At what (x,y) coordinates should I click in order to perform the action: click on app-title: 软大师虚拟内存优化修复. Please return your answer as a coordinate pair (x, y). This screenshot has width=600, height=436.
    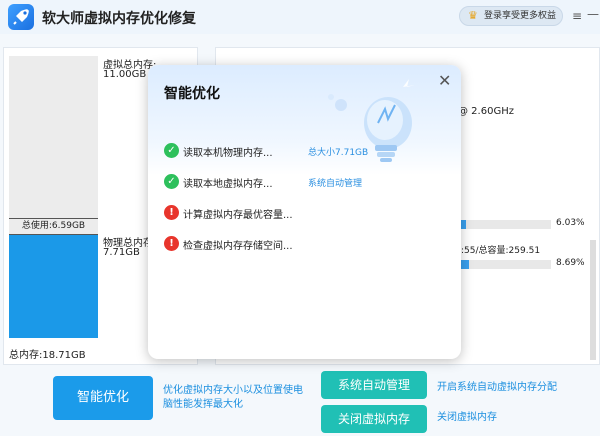
    Looking at the image, I should click on (119, 19).